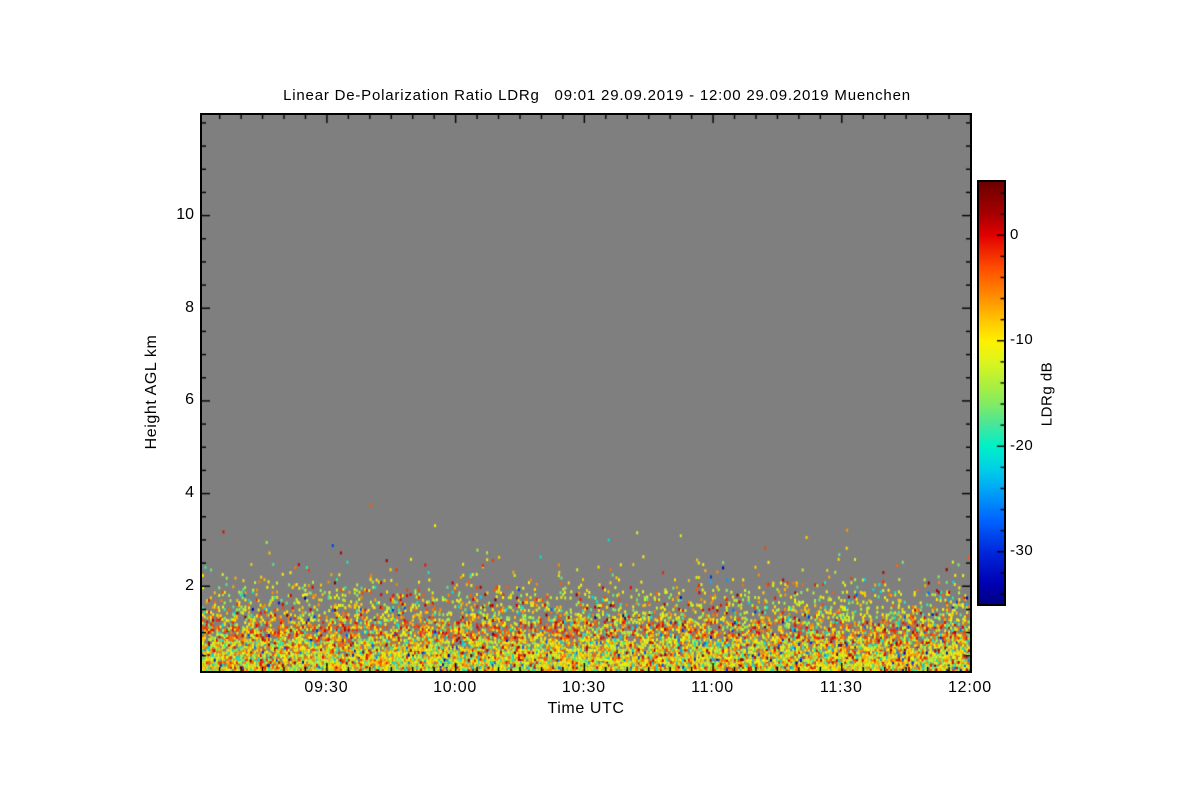  What do you see at coordinates (841, 687) in the screenshot?
I see `x-tick-label-11:30: 11:30` at bounding box center [841, 687].